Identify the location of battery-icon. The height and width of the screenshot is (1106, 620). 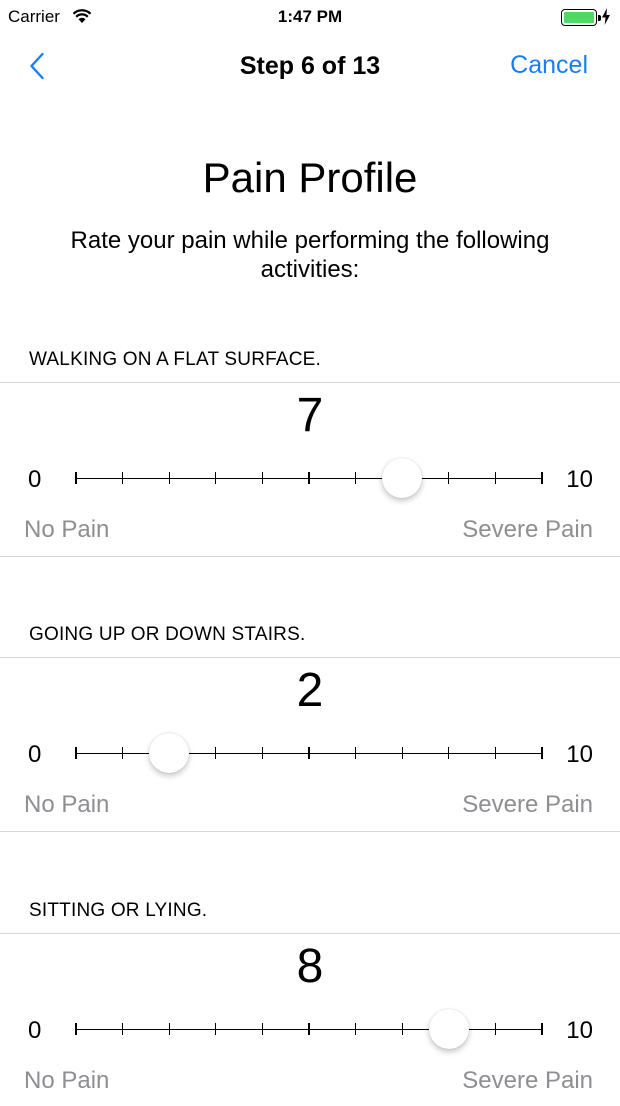
(581, 17).